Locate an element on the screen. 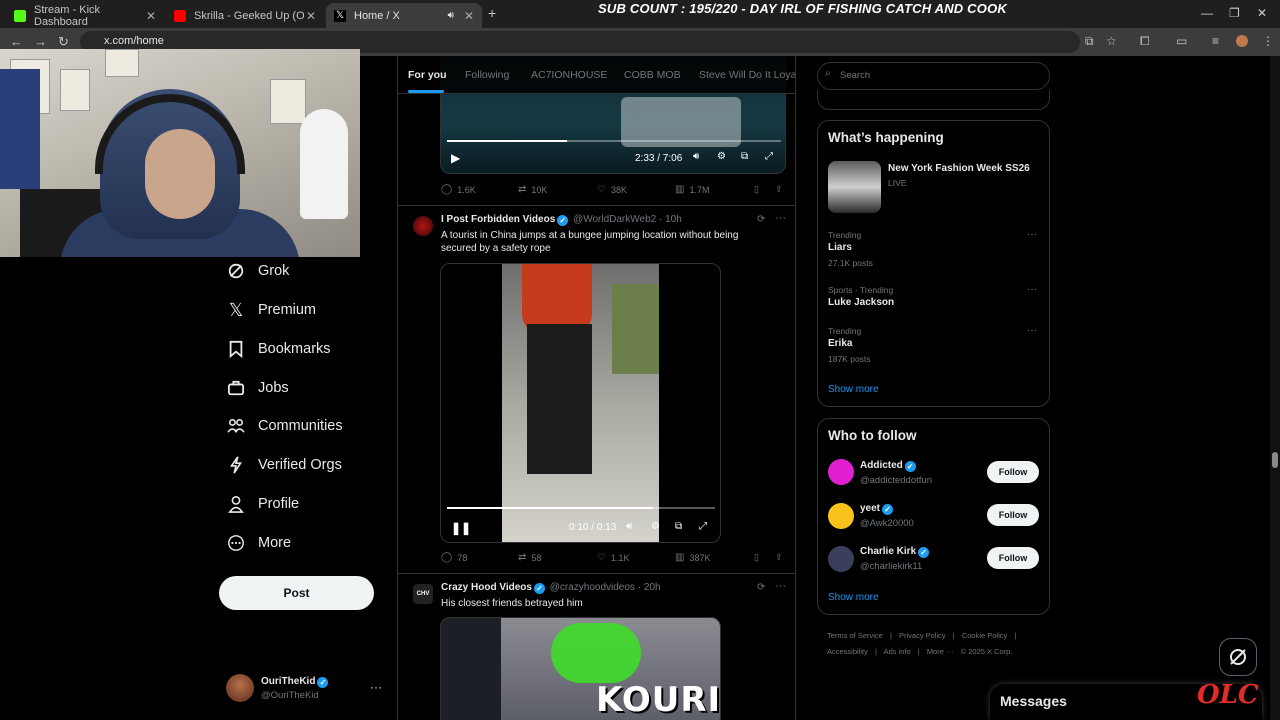 The height and width of the screenshot is (720, 1280). forward-icon: → is located at coordinates (40, 41).